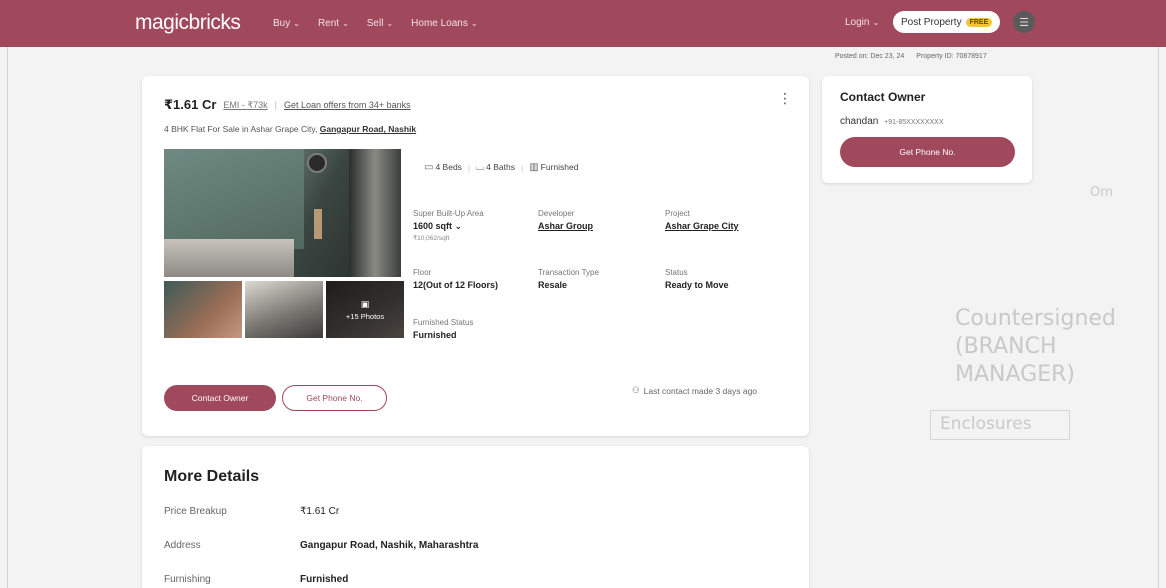 This screenshot has width=1166, height=588. What do you see at coordinates (448, 167) in the screenshot?
I see `beds-label: 4 Beds` at bounding box center [448, 167].